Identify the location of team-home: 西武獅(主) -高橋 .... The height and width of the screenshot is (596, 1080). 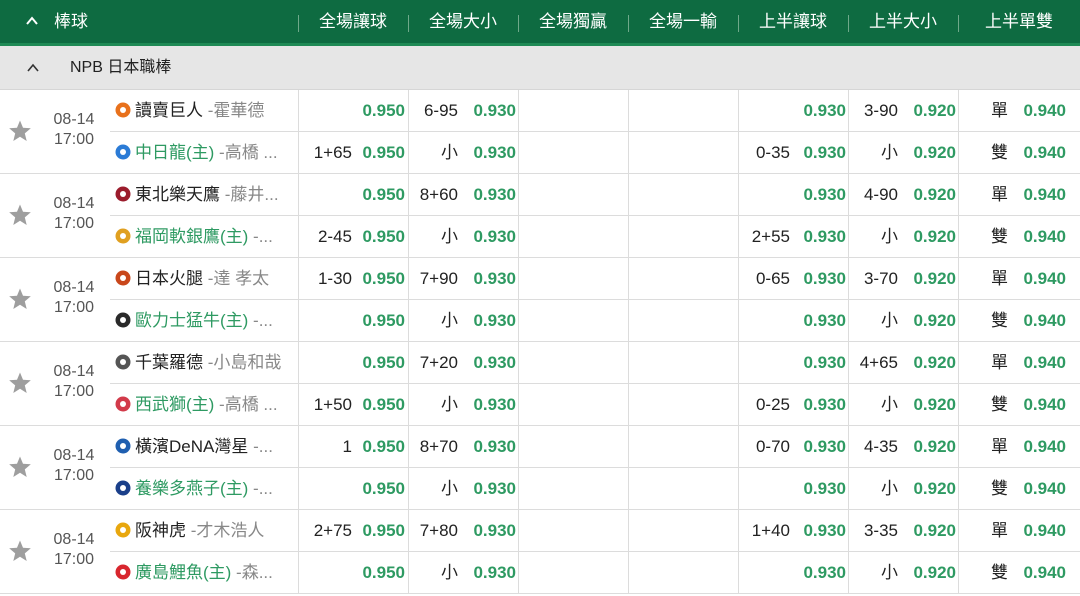
(205, 405).